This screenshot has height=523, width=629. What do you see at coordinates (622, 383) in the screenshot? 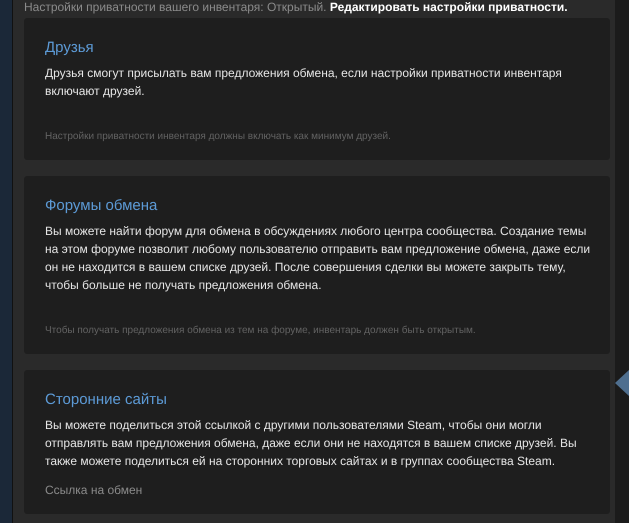
I see `triangle-icon` at bounding box center [622, 383].